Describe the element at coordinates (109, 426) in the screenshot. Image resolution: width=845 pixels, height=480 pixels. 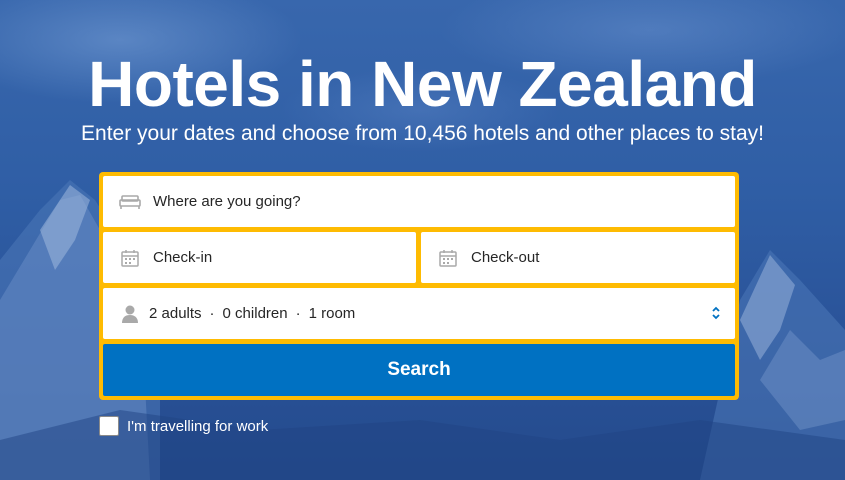
I see `work-trip-checkbox` at that location.